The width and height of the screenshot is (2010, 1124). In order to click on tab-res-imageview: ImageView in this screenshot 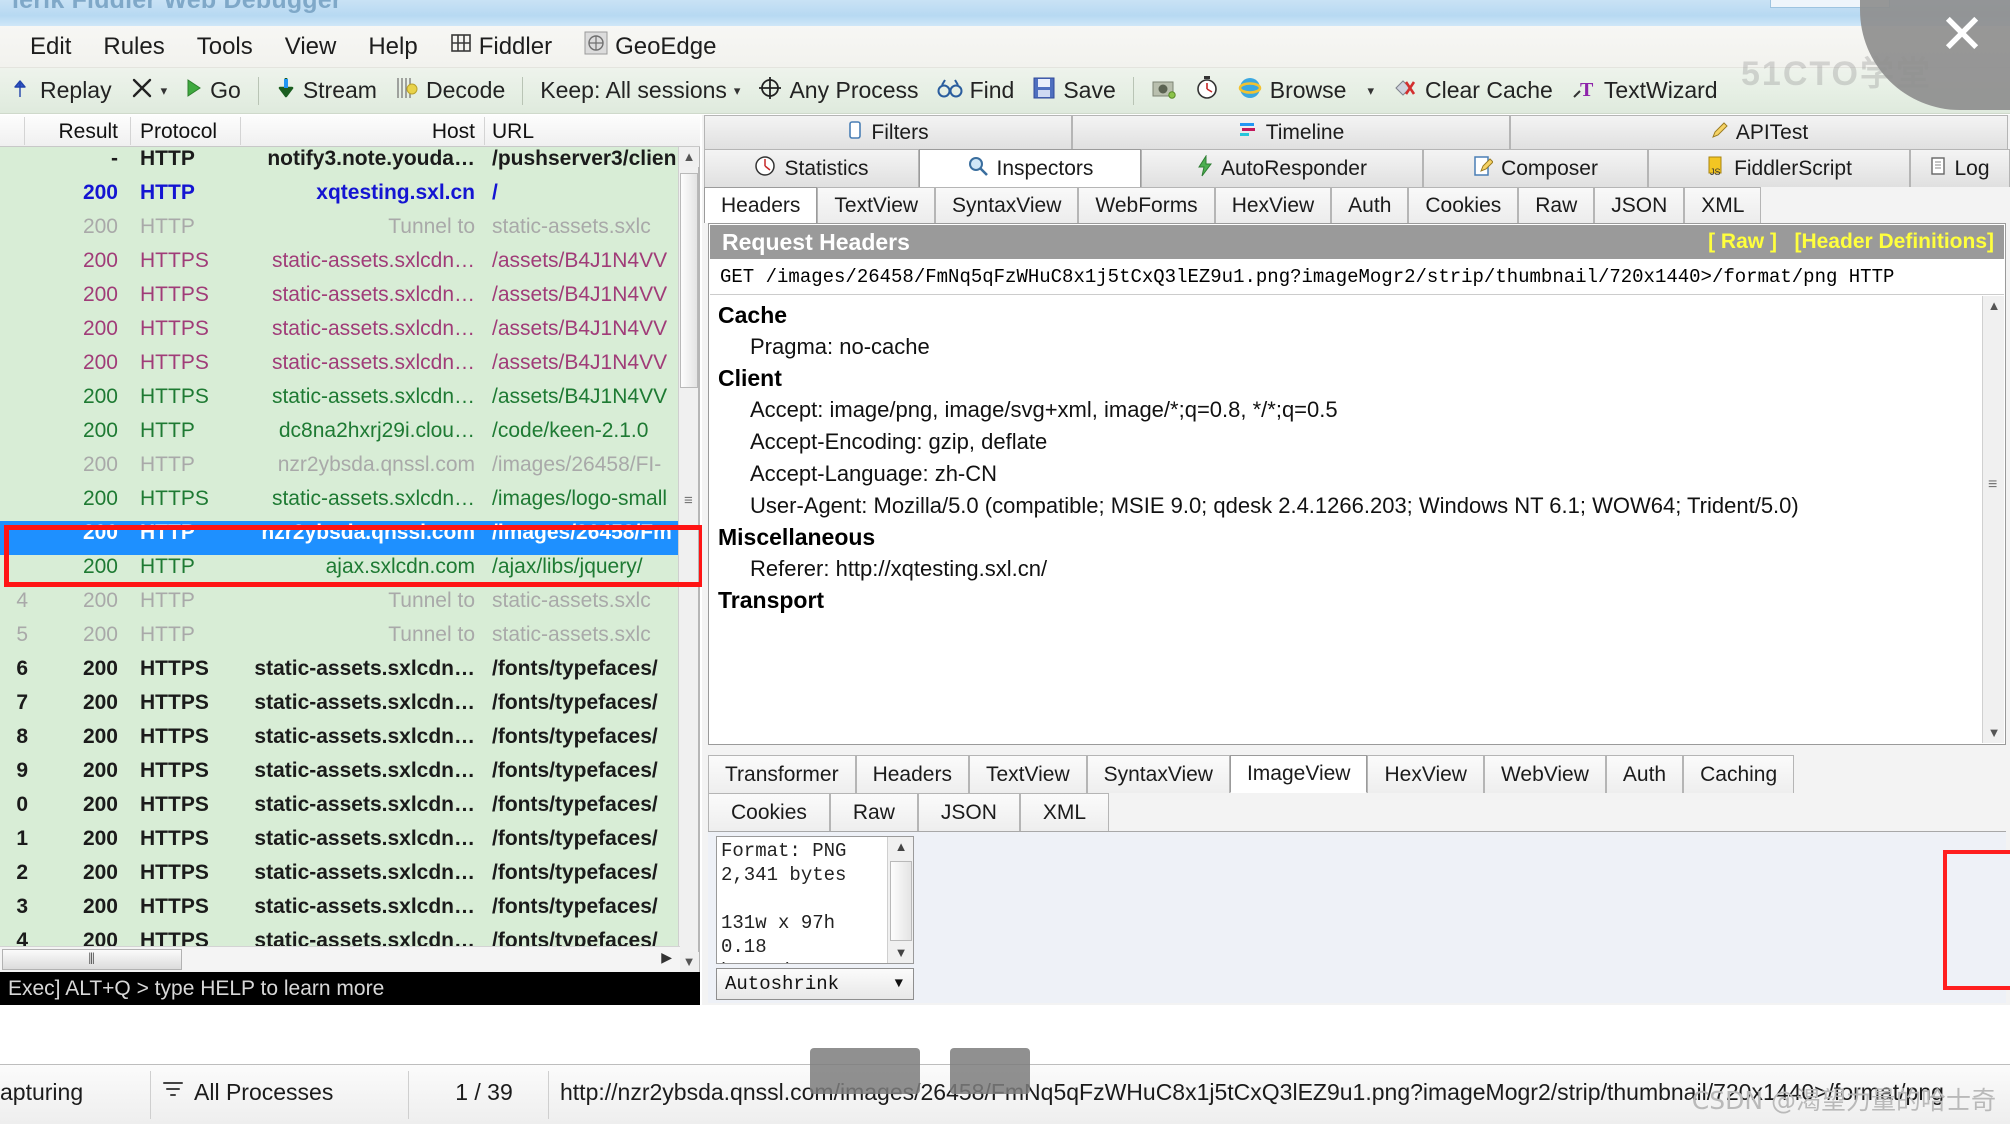, I will do `click(1298, 774)`.